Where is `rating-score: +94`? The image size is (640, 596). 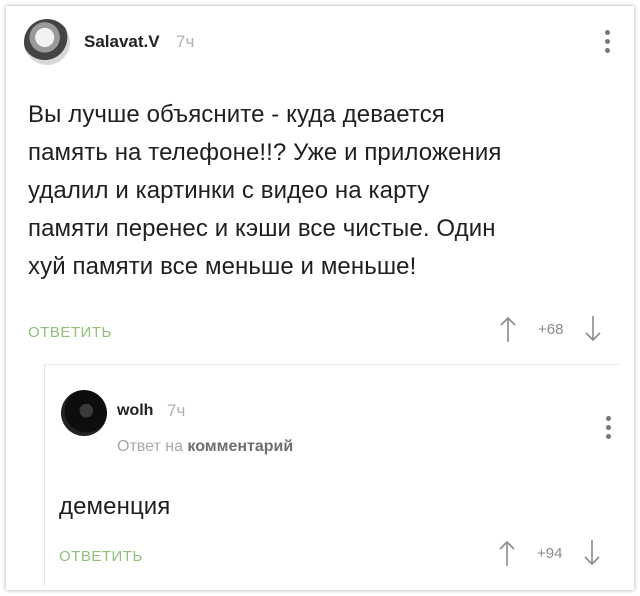
rating-score: +94 is located at coordinates (550, 553).